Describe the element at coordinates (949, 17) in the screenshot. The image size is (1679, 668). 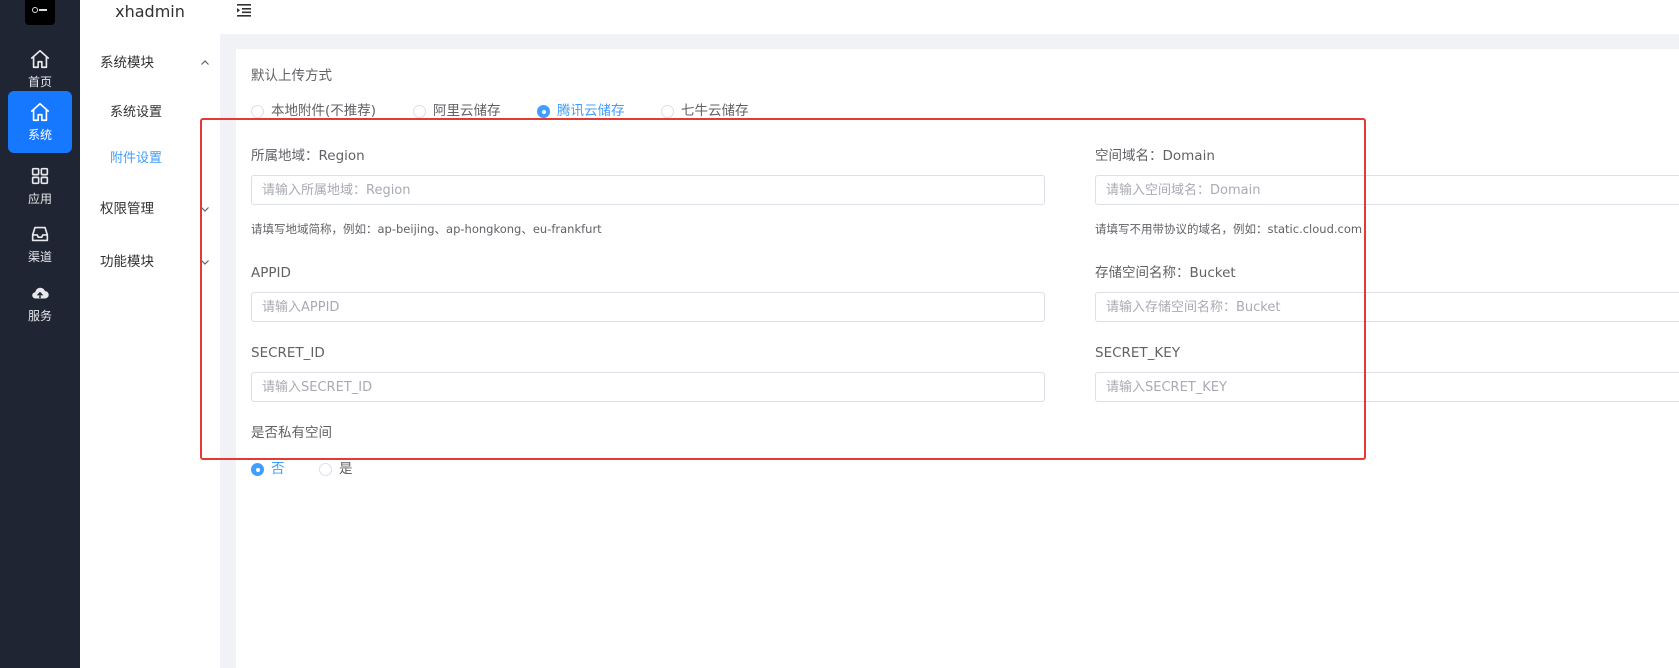
I see `top-header` at that location.